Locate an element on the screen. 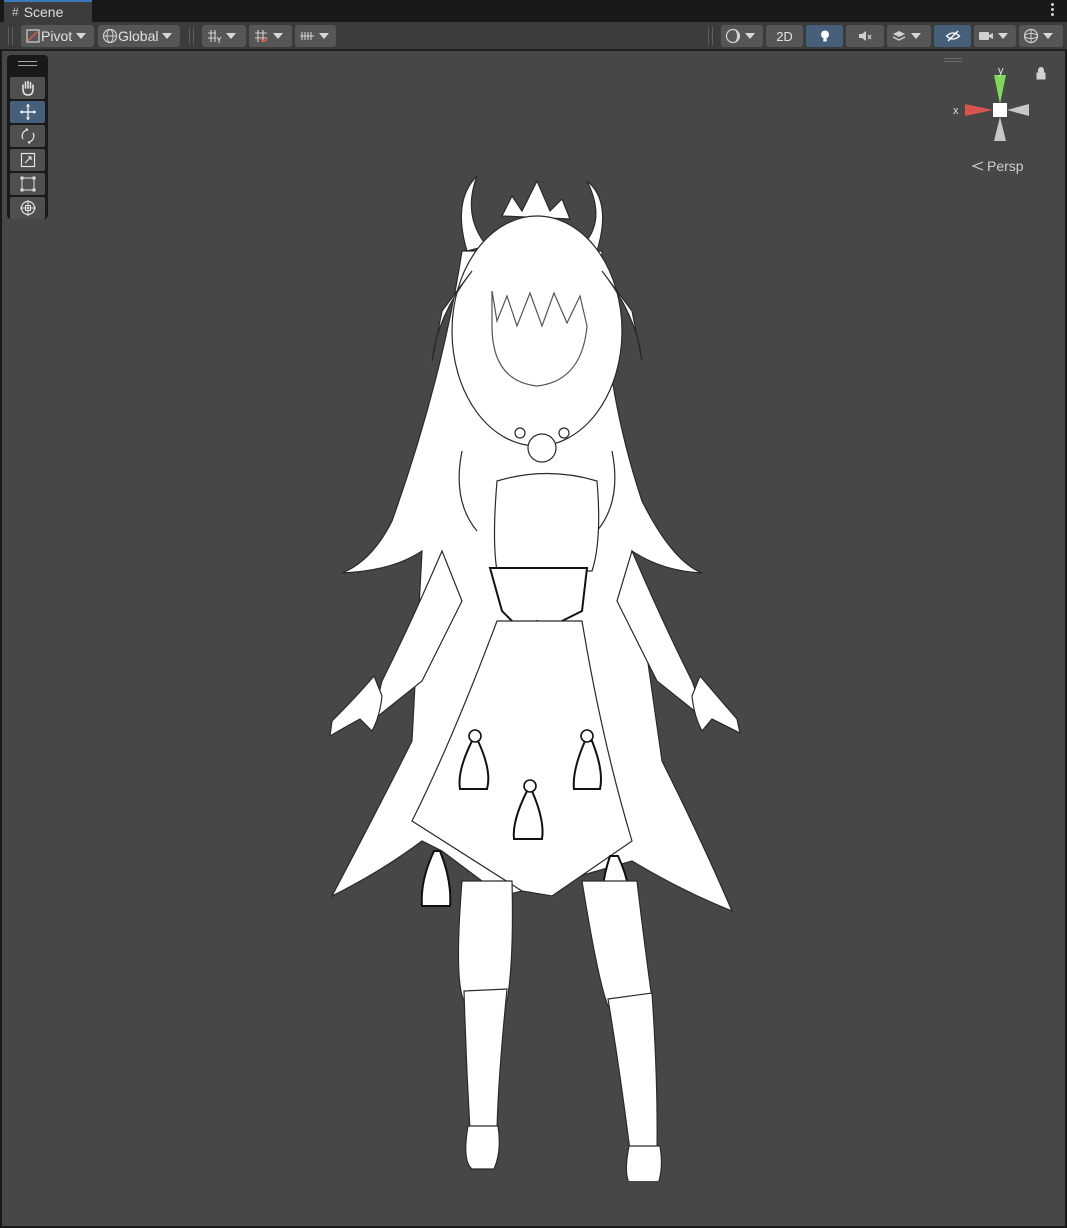 The height and width of the screenshot is (1228, 1067). speaker-muted-icon is located at coordinates (865, 36).